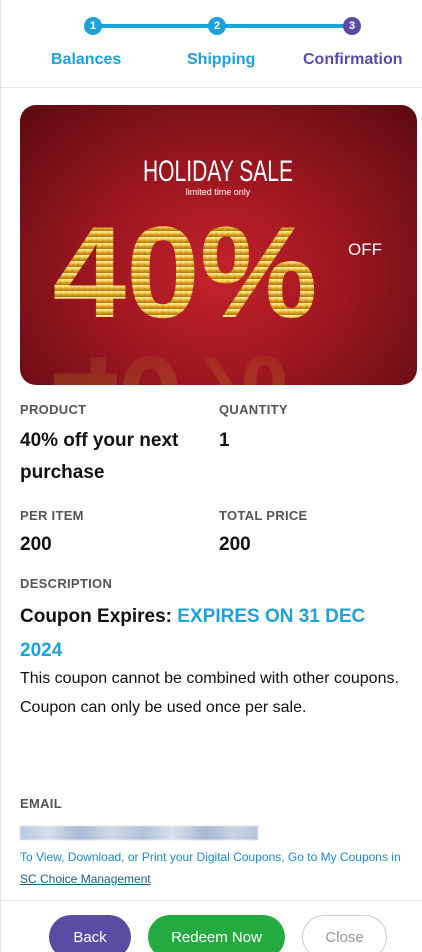  Describe the element at coordinates (66, 583) in the screenshot. I see `description-label: DESCRIPTION` at that location.